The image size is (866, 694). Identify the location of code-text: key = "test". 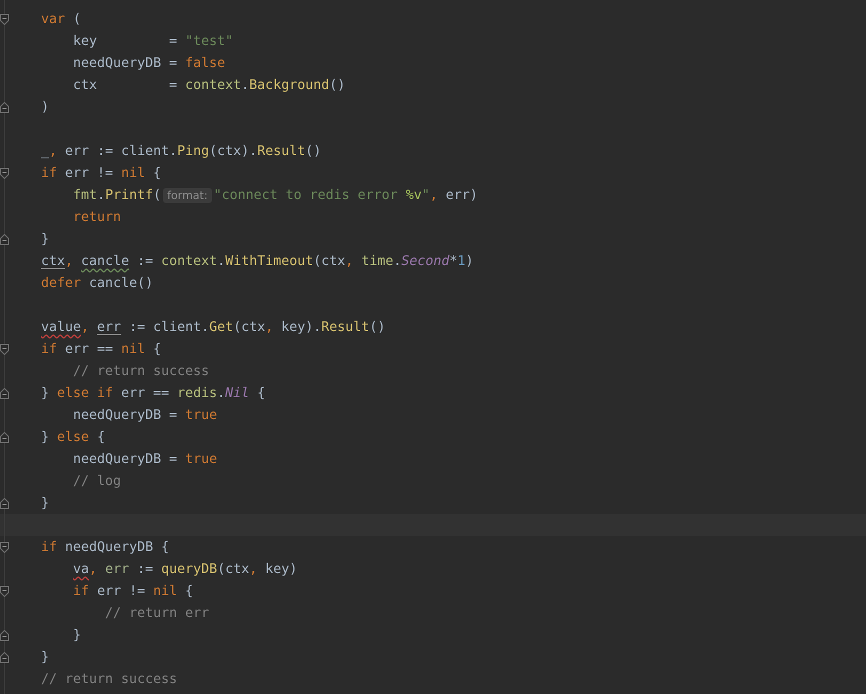
(153, 41).